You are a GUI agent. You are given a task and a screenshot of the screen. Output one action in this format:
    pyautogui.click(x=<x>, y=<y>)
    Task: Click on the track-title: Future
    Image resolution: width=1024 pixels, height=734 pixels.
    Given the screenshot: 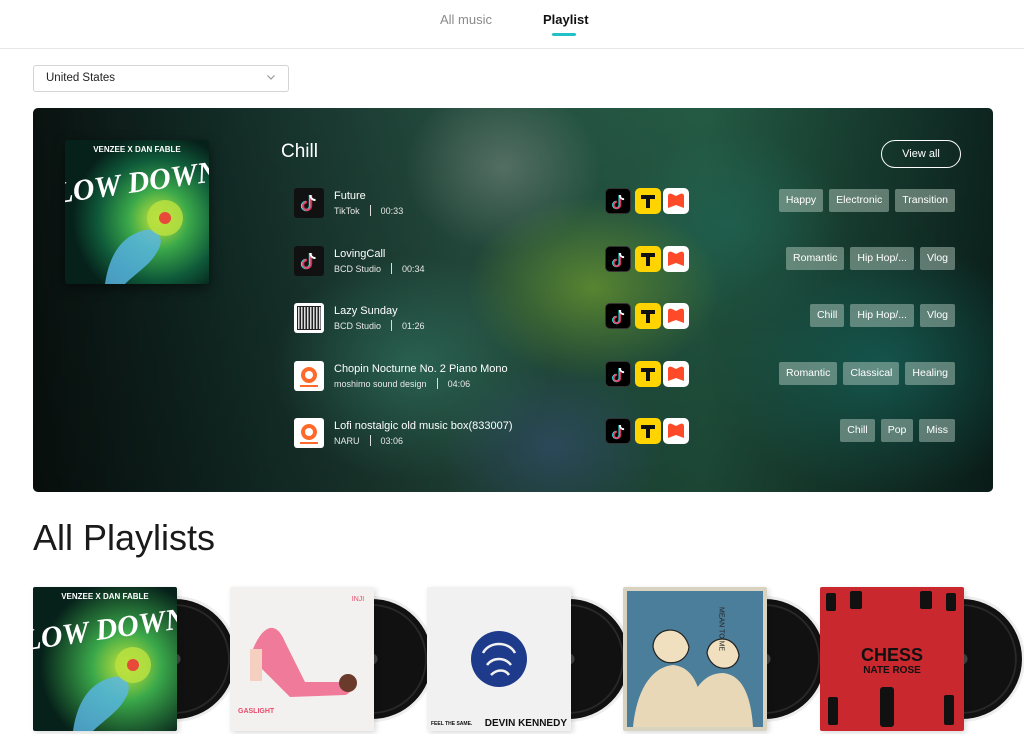 What is the action you would take?
    pyautogui.click(x=350, y=196)
    